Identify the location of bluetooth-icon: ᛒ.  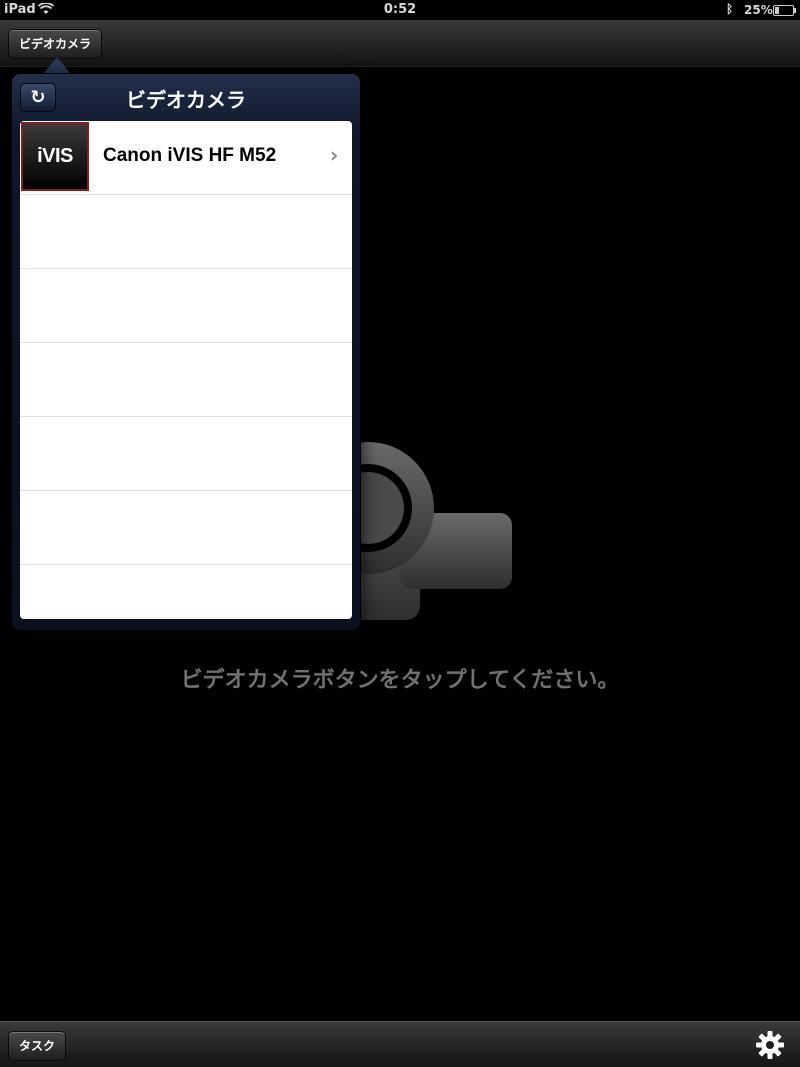
(730, 9).